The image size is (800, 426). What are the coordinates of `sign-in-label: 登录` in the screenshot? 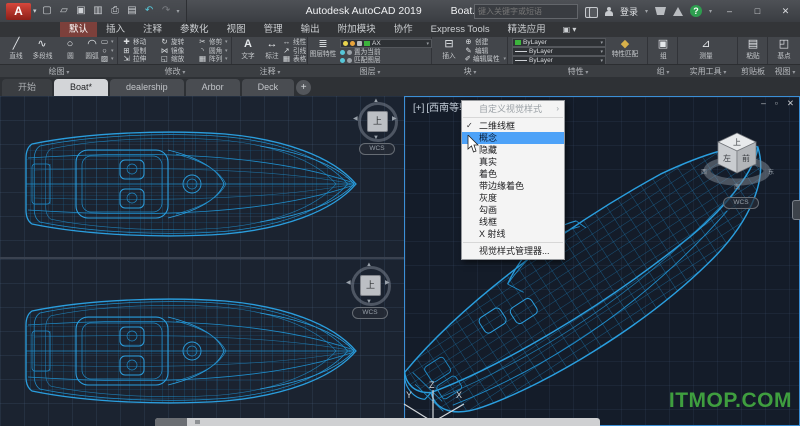 It's located at (629, 11).